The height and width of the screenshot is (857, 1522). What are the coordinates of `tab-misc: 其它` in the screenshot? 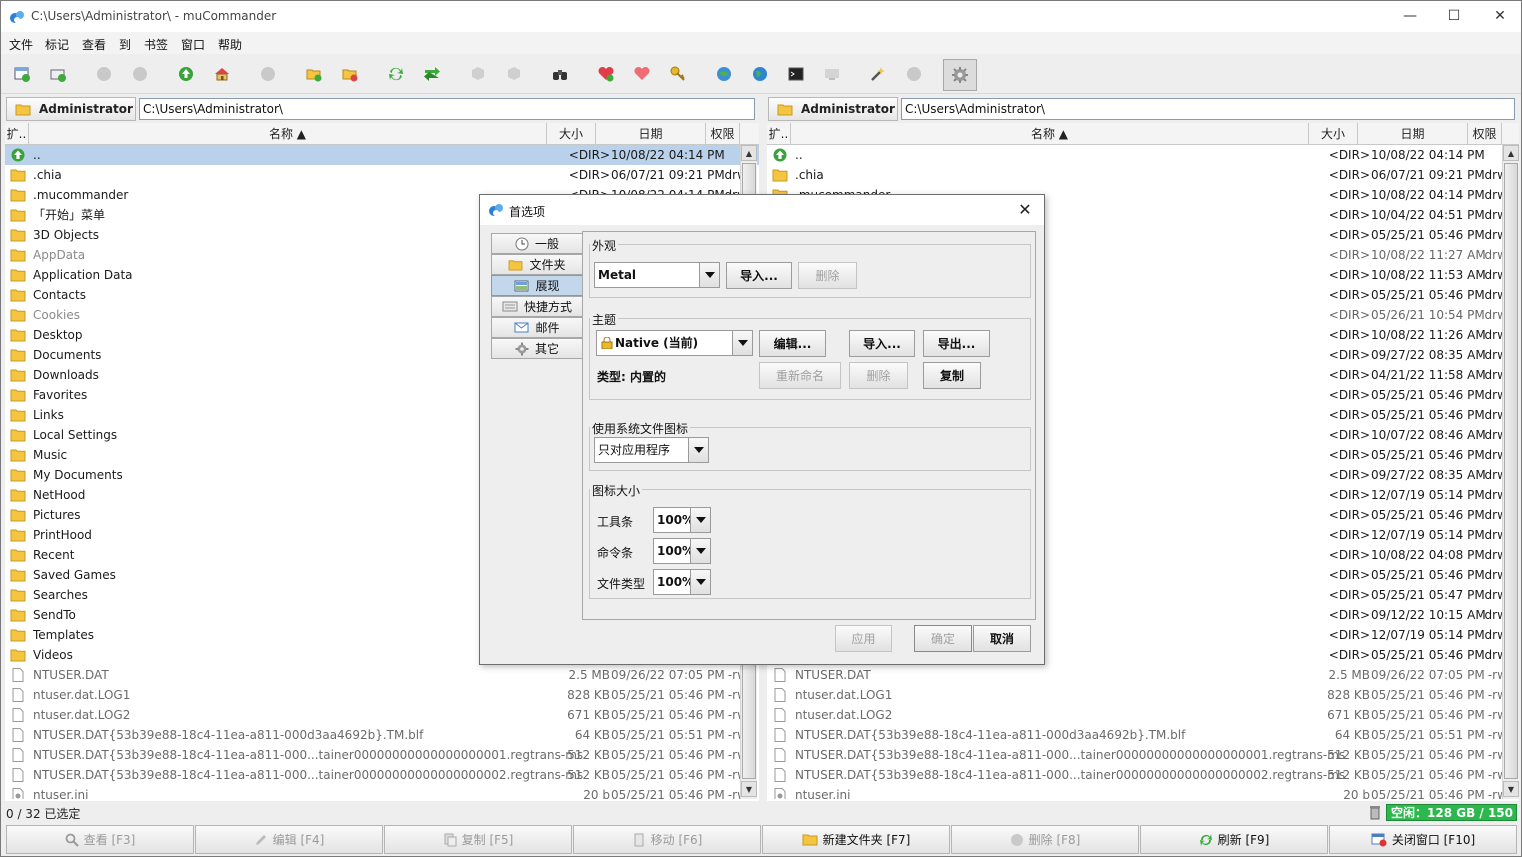 It's located at (537, 348).